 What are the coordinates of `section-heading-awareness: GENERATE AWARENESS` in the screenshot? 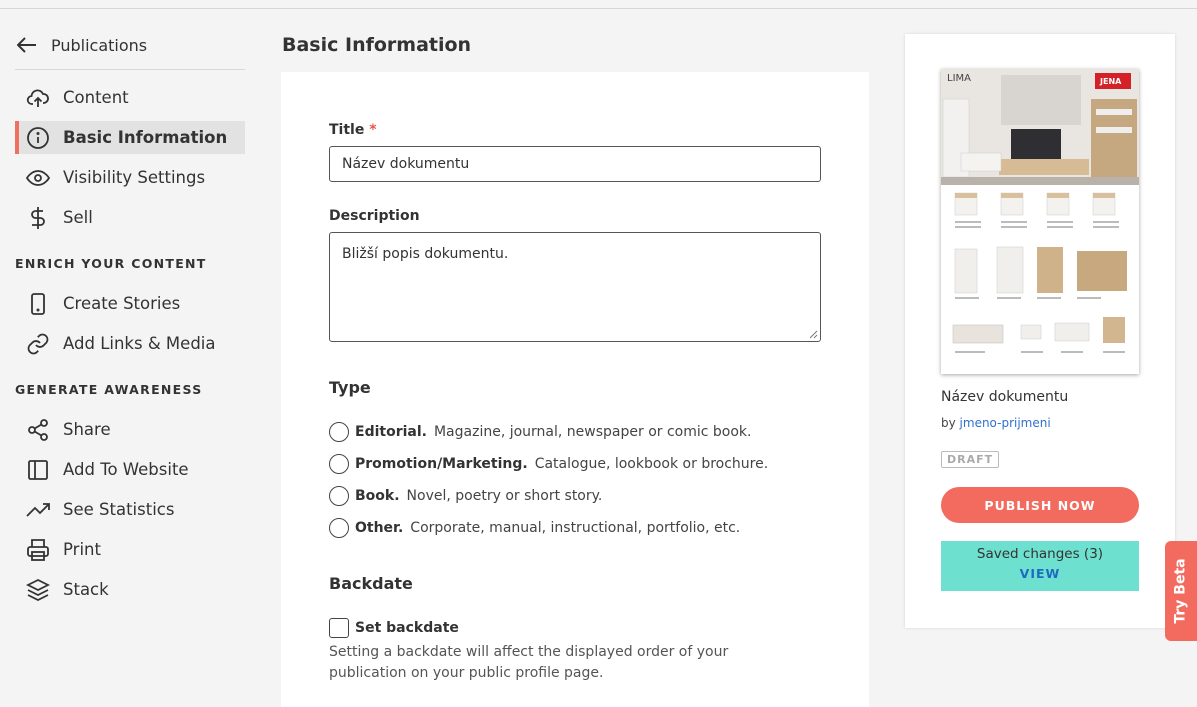 It's located at (109, 389).